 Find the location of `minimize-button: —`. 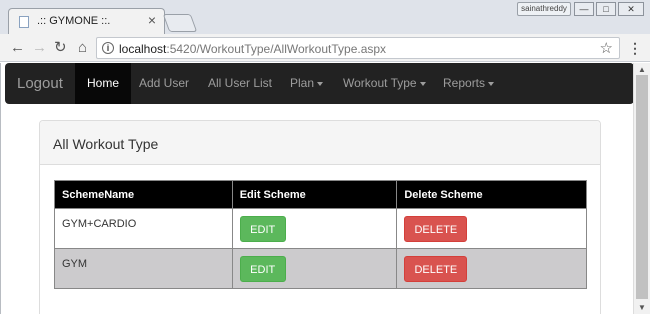

minimize-button: — is located at coordinates (584, 9).